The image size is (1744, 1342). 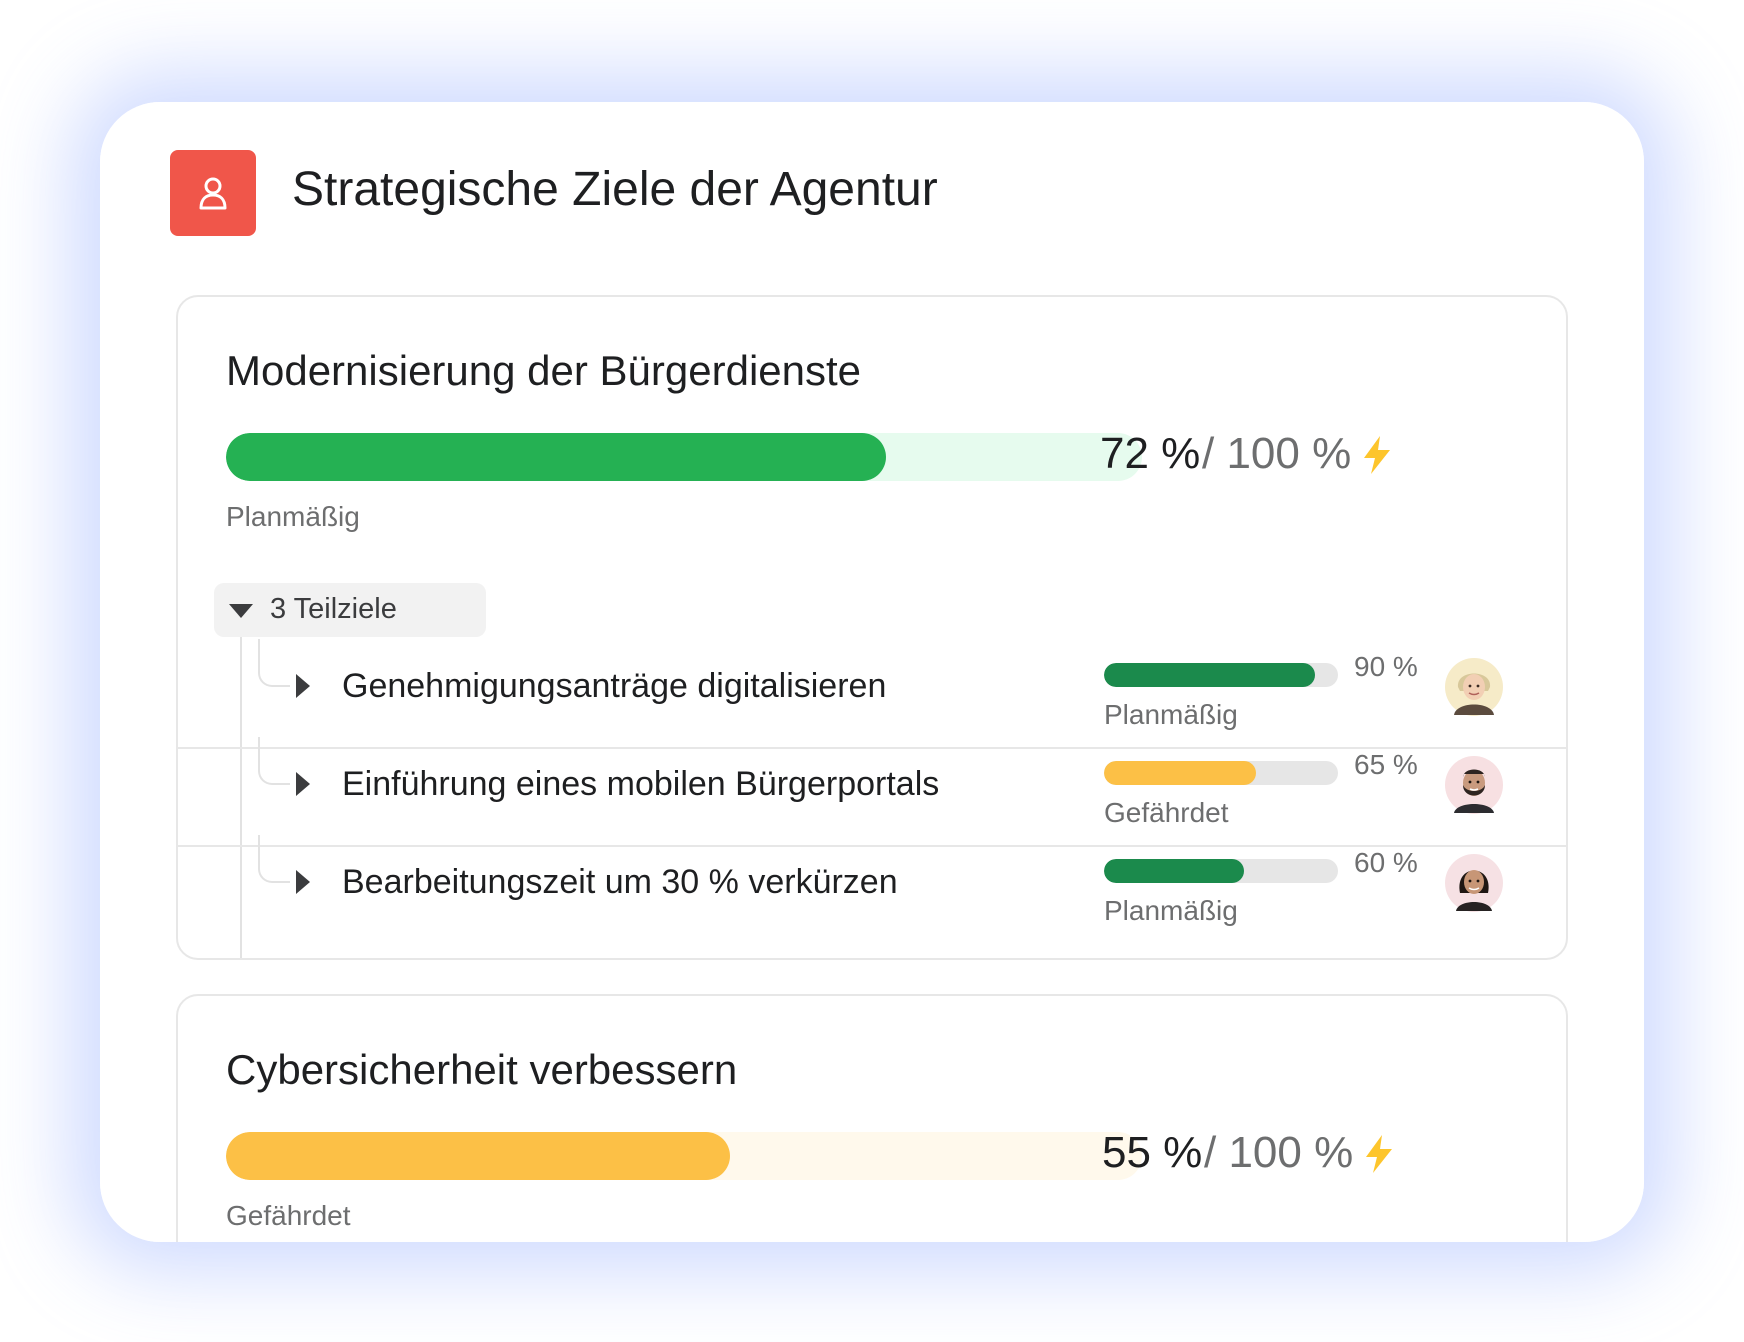 I want to click on subgoal-name: Einführung eines mobilen Bürgerportals, so click(x=640, y=784).